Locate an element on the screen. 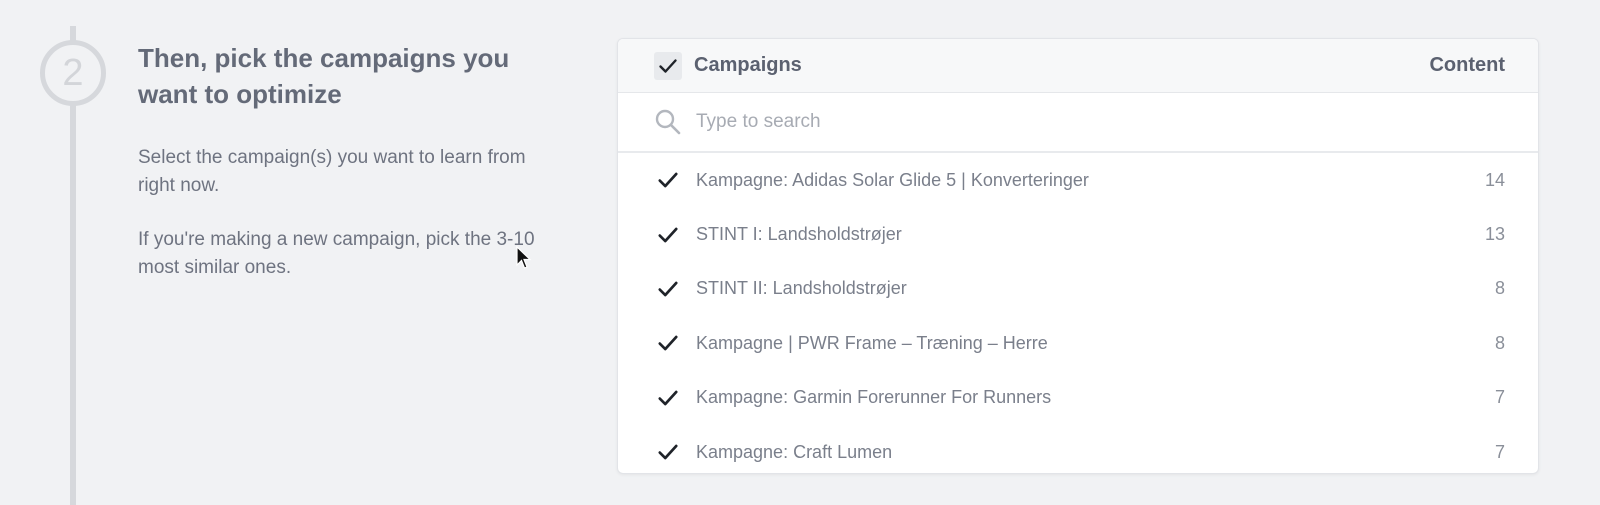  campaign-row: STINT II: Landsholdstrøjer 8 is located at coordinates (1078, 289).